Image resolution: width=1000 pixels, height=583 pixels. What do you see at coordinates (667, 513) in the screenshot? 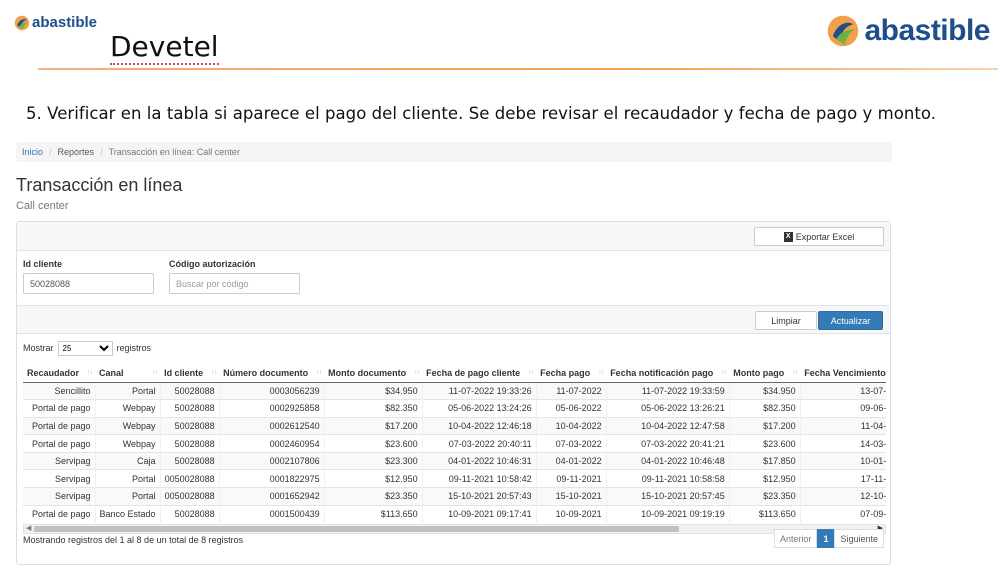
I see `table-cell: 10-09-2021 09:19:19` at bounding box center [667, 513].